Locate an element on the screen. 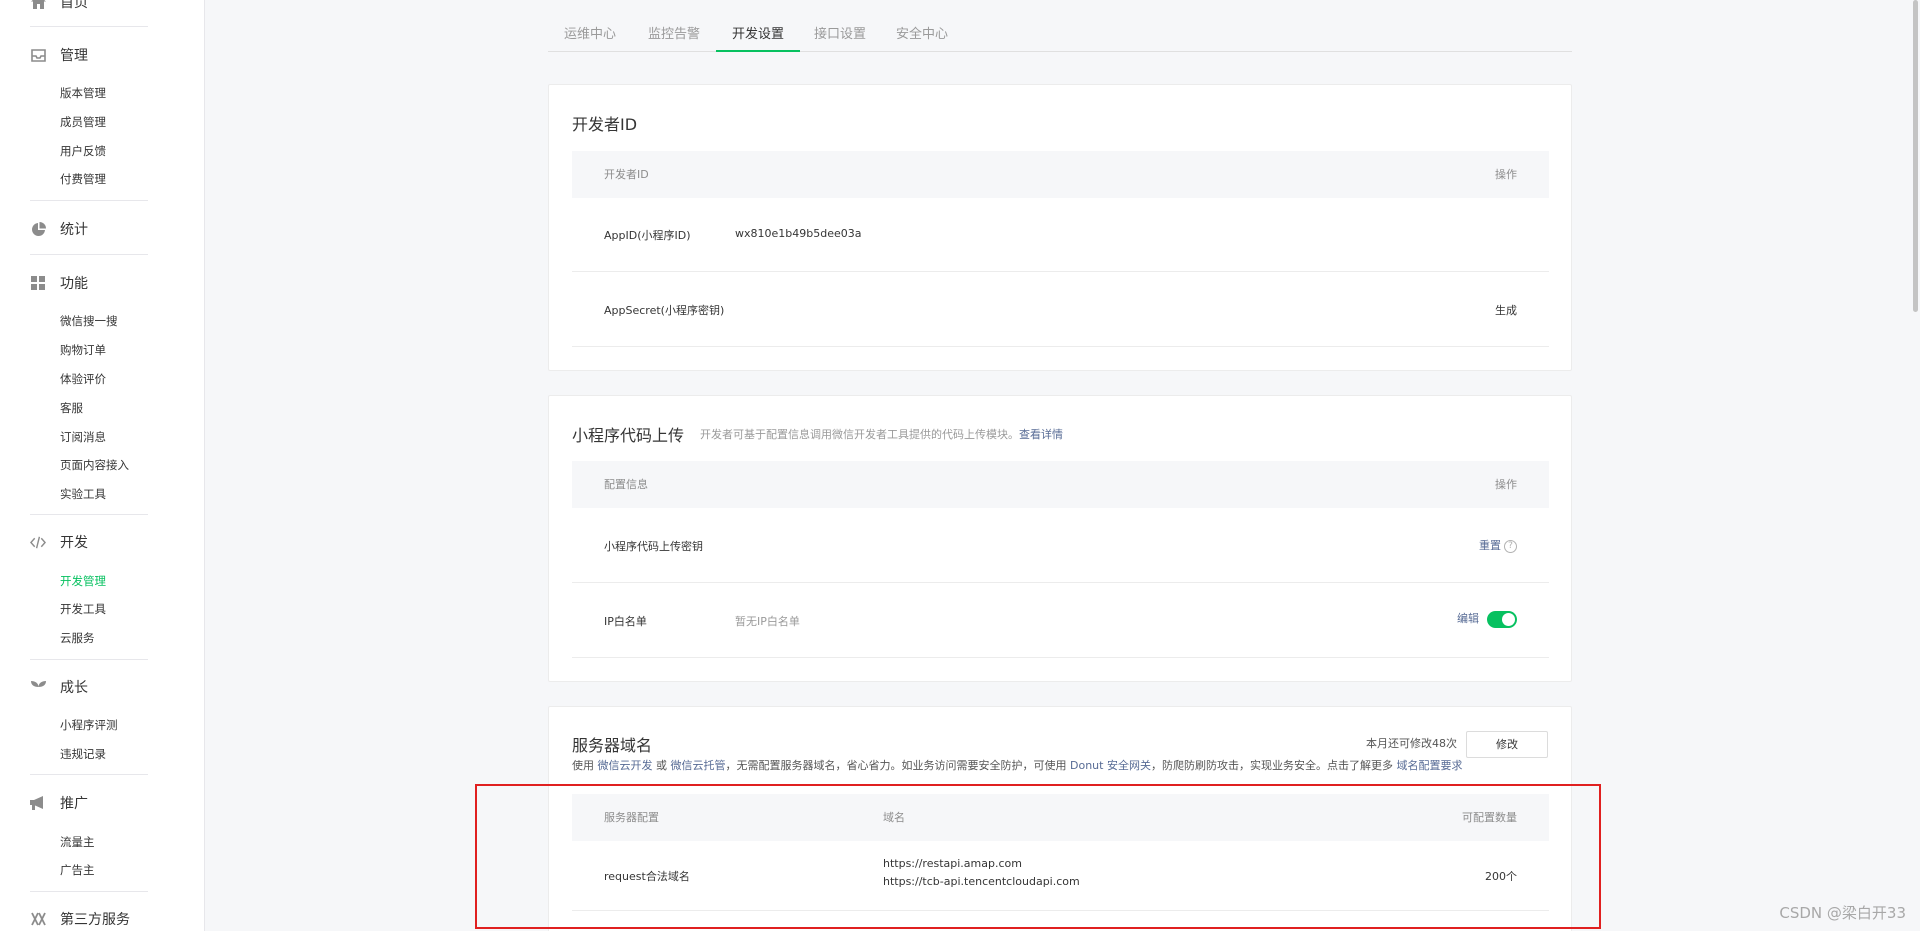 This screenshot has height=931, width=1920. third-party-icon is located at coordinates (38, 919).